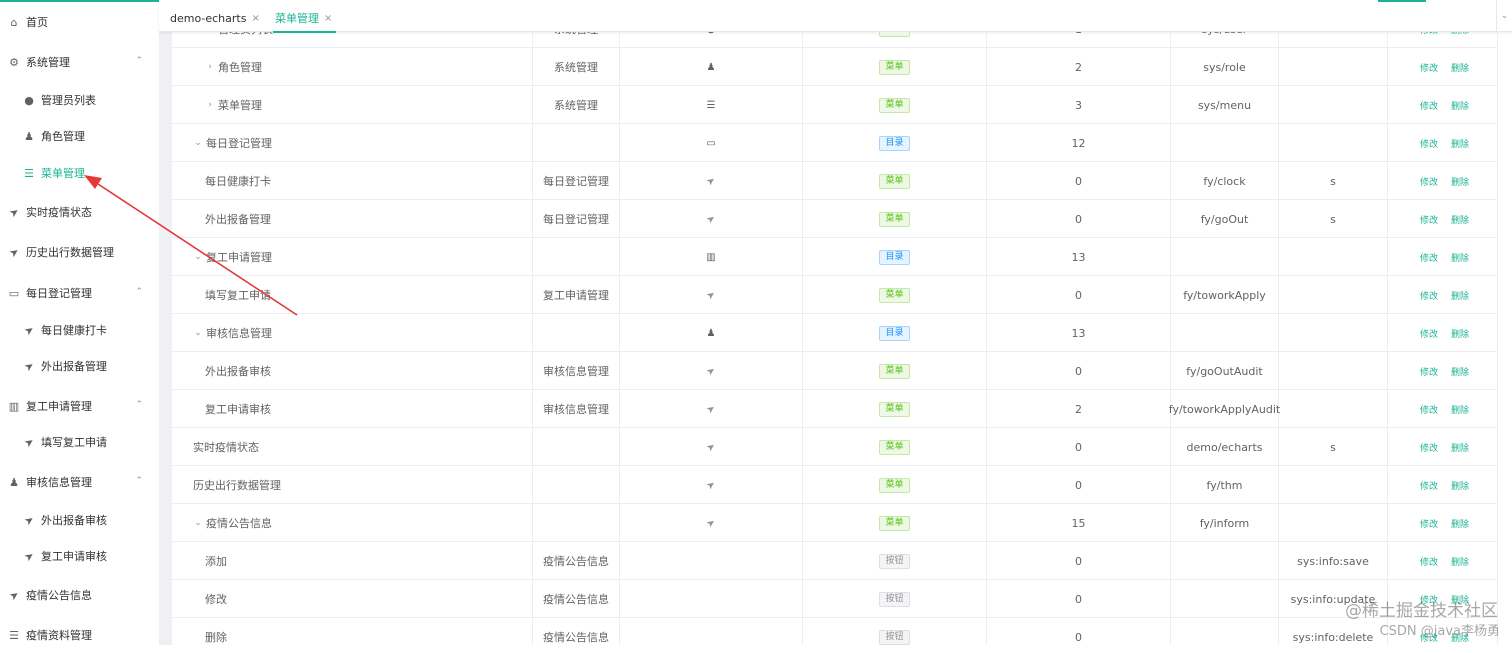 The width and height of the screenshot is (1512, 653). I want to click on cell-icon, so click(711, 599).